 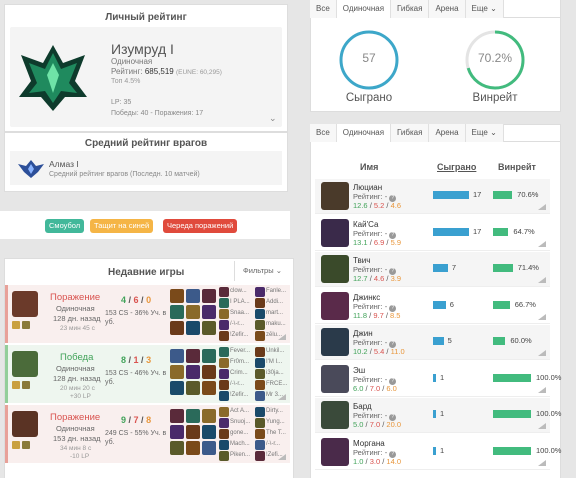 I want to click on table-tab-solo: Одиночная, so click(x=364, y=133).